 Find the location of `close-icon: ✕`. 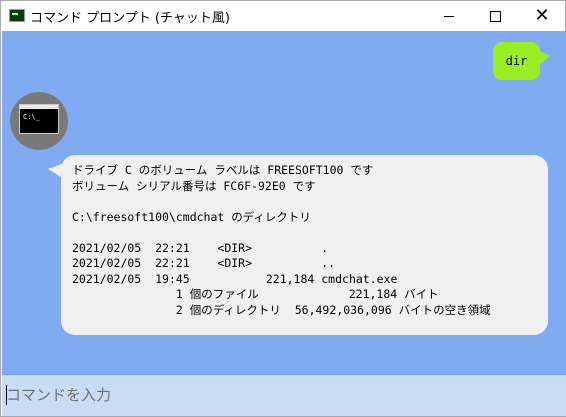

close-icon: ✕ is located at coordinates (542, 15).